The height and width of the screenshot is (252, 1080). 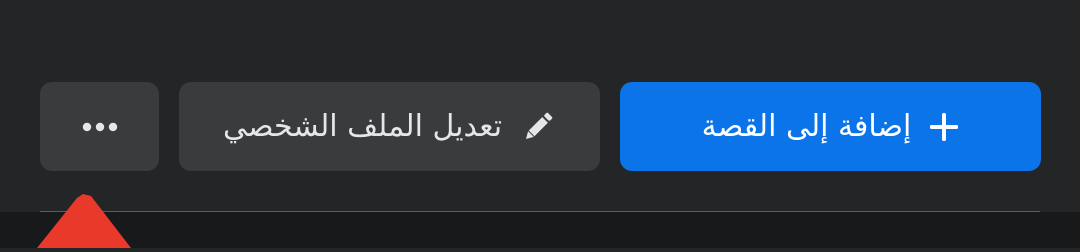 I want to click on edit-profile-label: تعديل الملف الشخصي, so click(x=362, y=126).